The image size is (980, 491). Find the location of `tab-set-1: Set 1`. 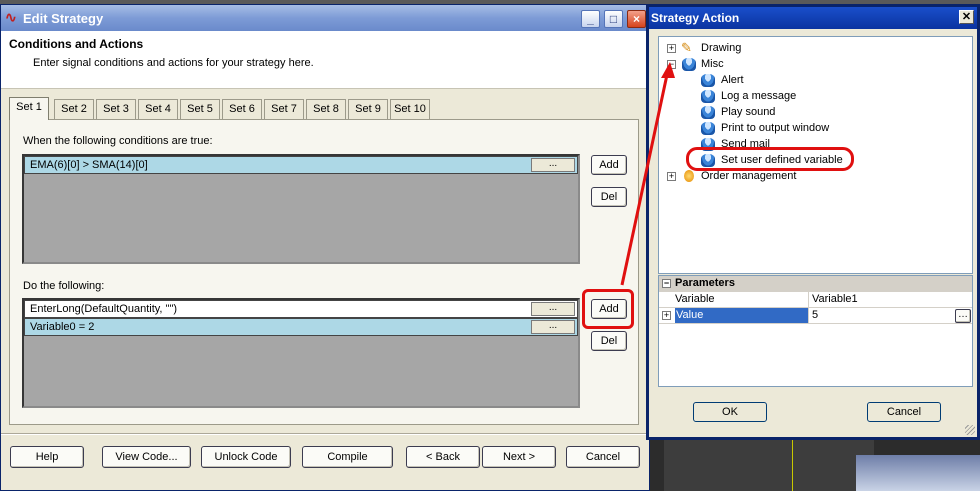

tab-set-1: Set 1 is located at coordinates (29, 108).